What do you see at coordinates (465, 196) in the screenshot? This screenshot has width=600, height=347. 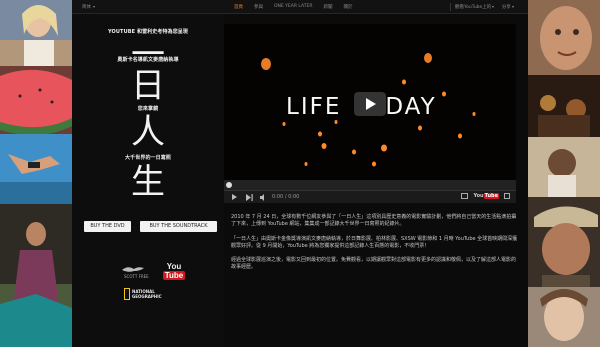 I see `fullscreen-icon` at bounding box center [465, 196].